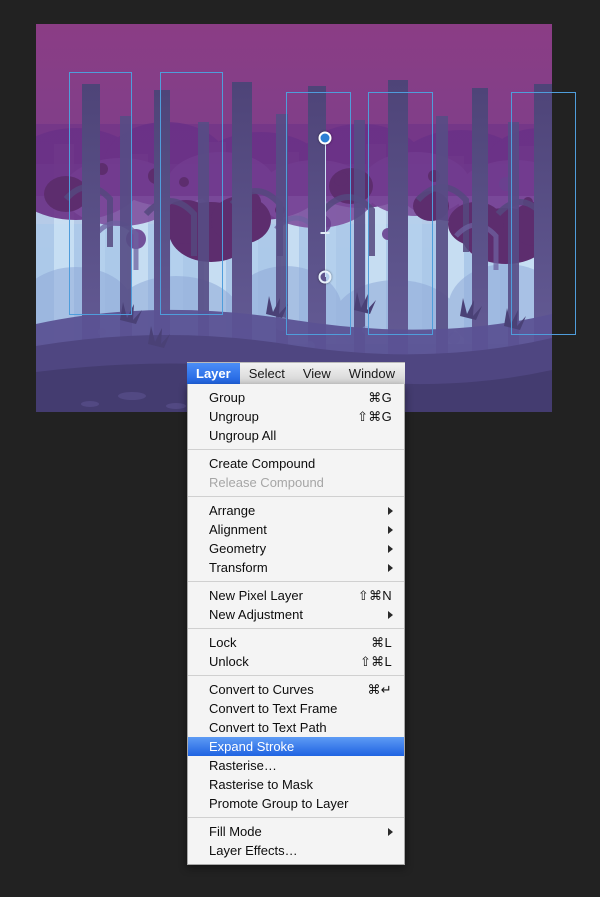 This screenshot has height=897, width=600. What do you see at coordinates (296, 548) in the screenshot?
I see `menu-item-geometry: Geometry` at bounding box center [296, 548].